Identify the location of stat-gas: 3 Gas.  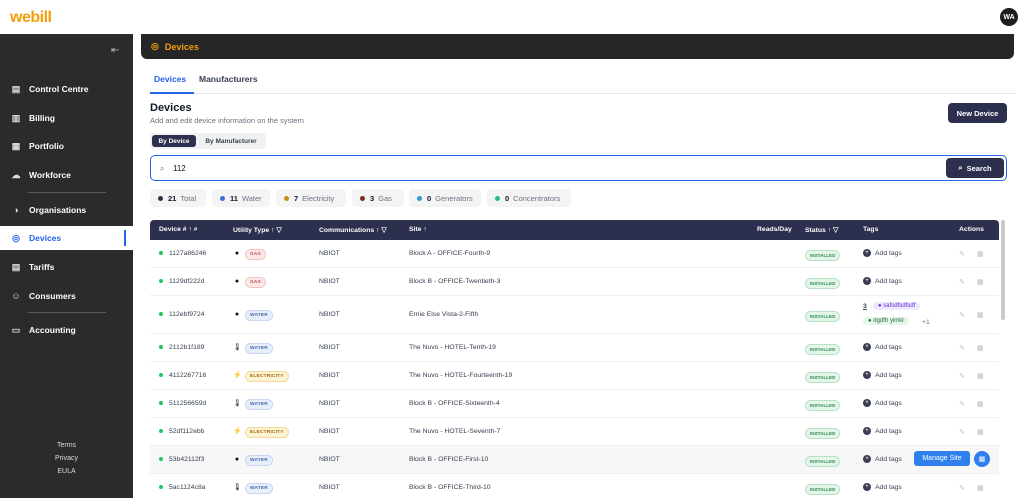
(378, 198).